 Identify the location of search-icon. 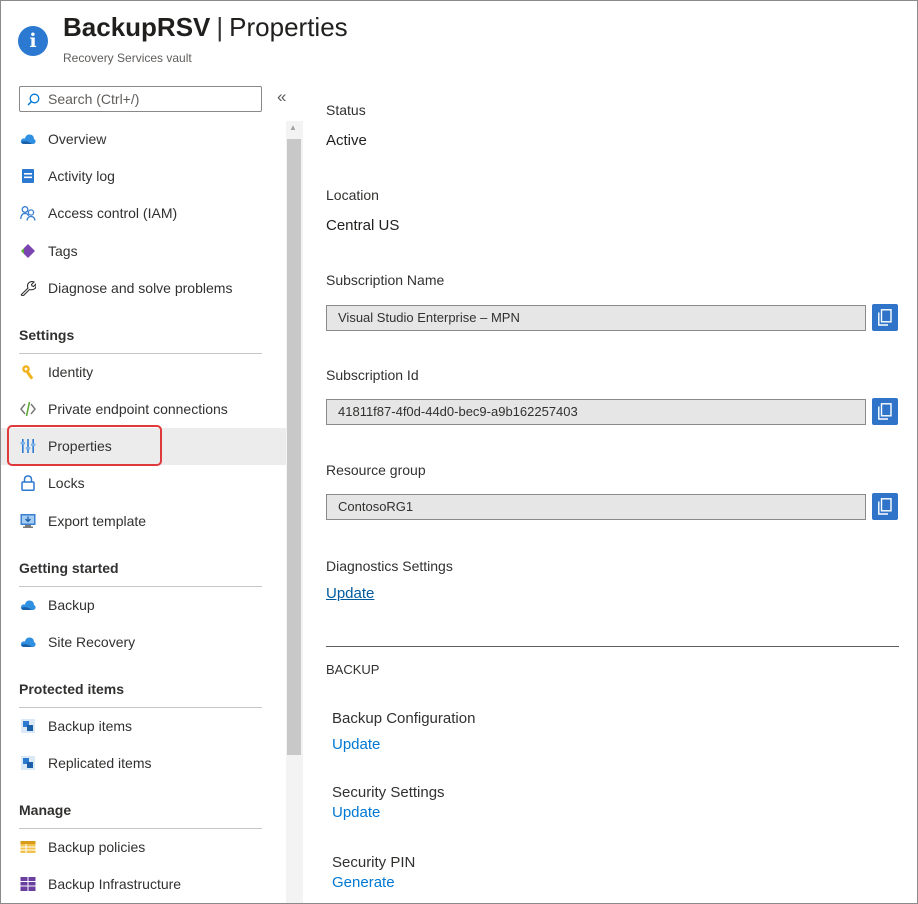
(33, 99).